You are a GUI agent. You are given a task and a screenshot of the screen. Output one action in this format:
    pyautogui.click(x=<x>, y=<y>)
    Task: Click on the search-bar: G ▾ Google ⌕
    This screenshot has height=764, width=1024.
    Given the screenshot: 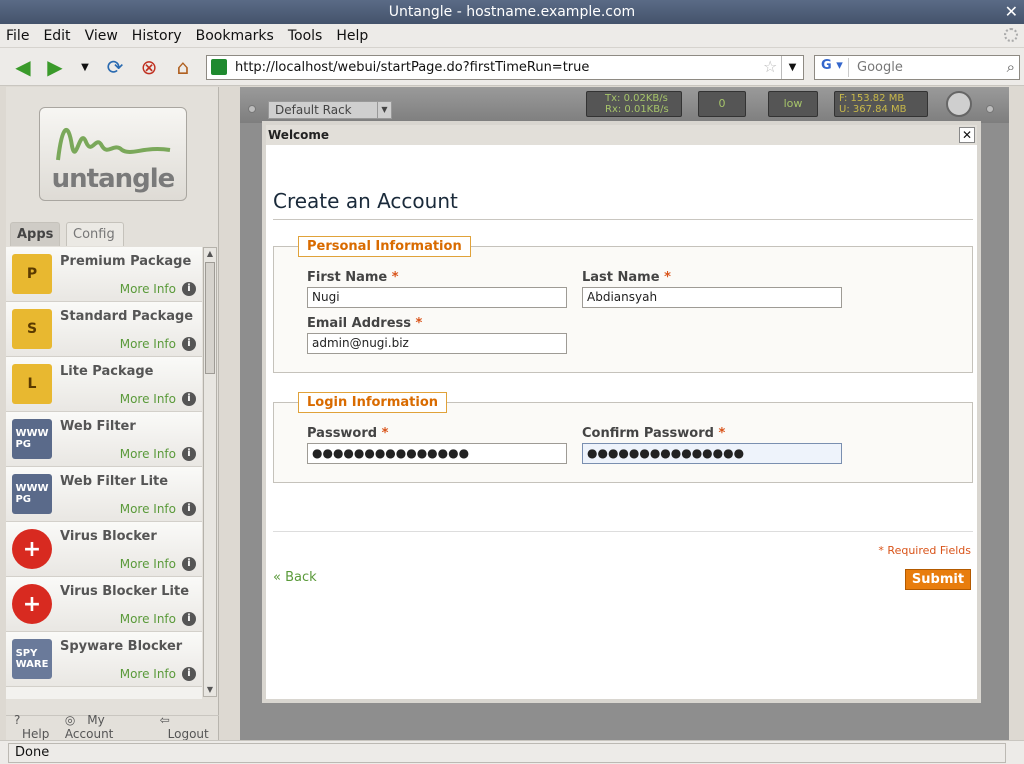 What is the action you would take?
    pyautogui.click(x=917, y=67)
    